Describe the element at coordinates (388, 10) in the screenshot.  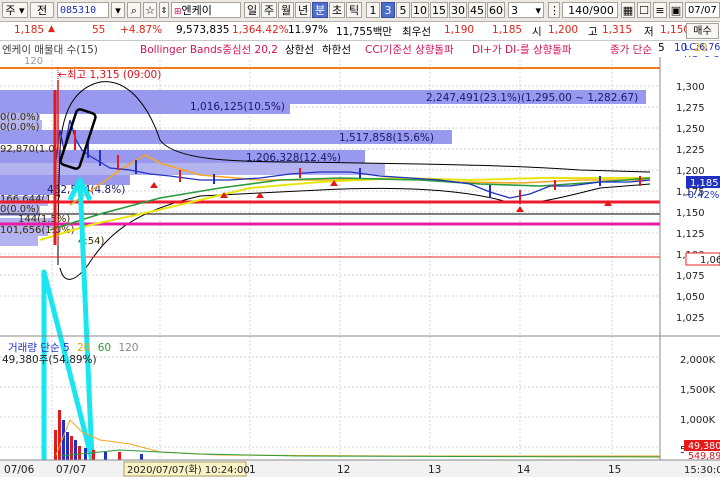
I see `interval-3: 3` at that location.